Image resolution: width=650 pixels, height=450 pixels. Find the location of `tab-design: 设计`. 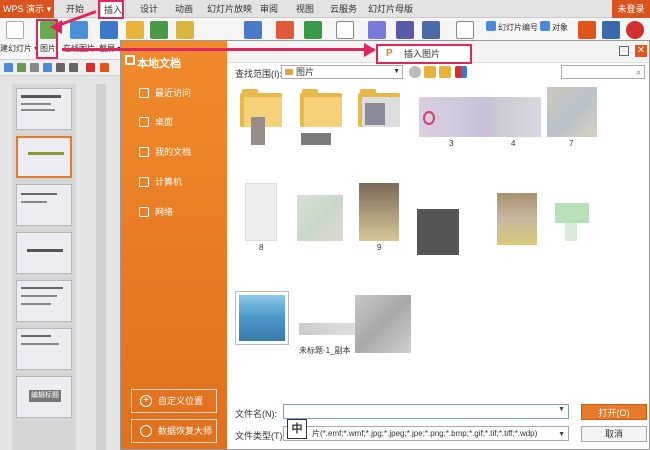

tab-design: 设计 is located at coordinates (149, 9).